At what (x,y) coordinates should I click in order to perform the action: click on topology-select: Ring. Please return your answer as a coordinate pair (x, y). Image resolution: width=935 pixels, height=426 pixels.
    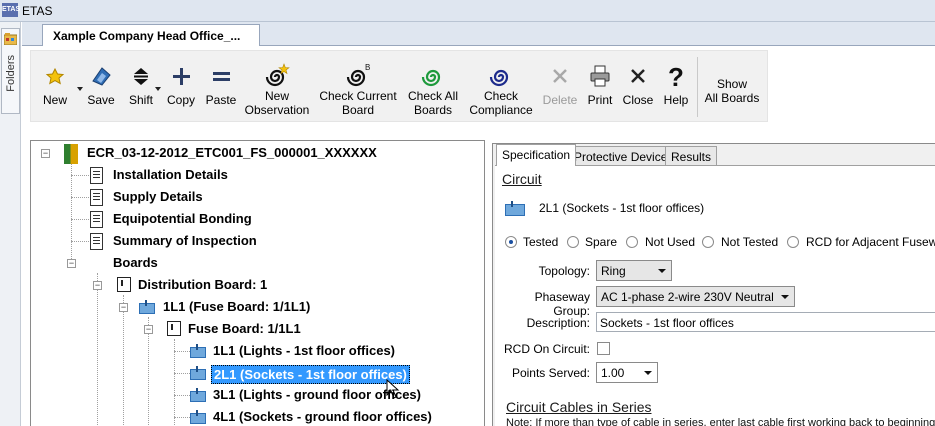
    Looking at the image, I should click on (634, 270).